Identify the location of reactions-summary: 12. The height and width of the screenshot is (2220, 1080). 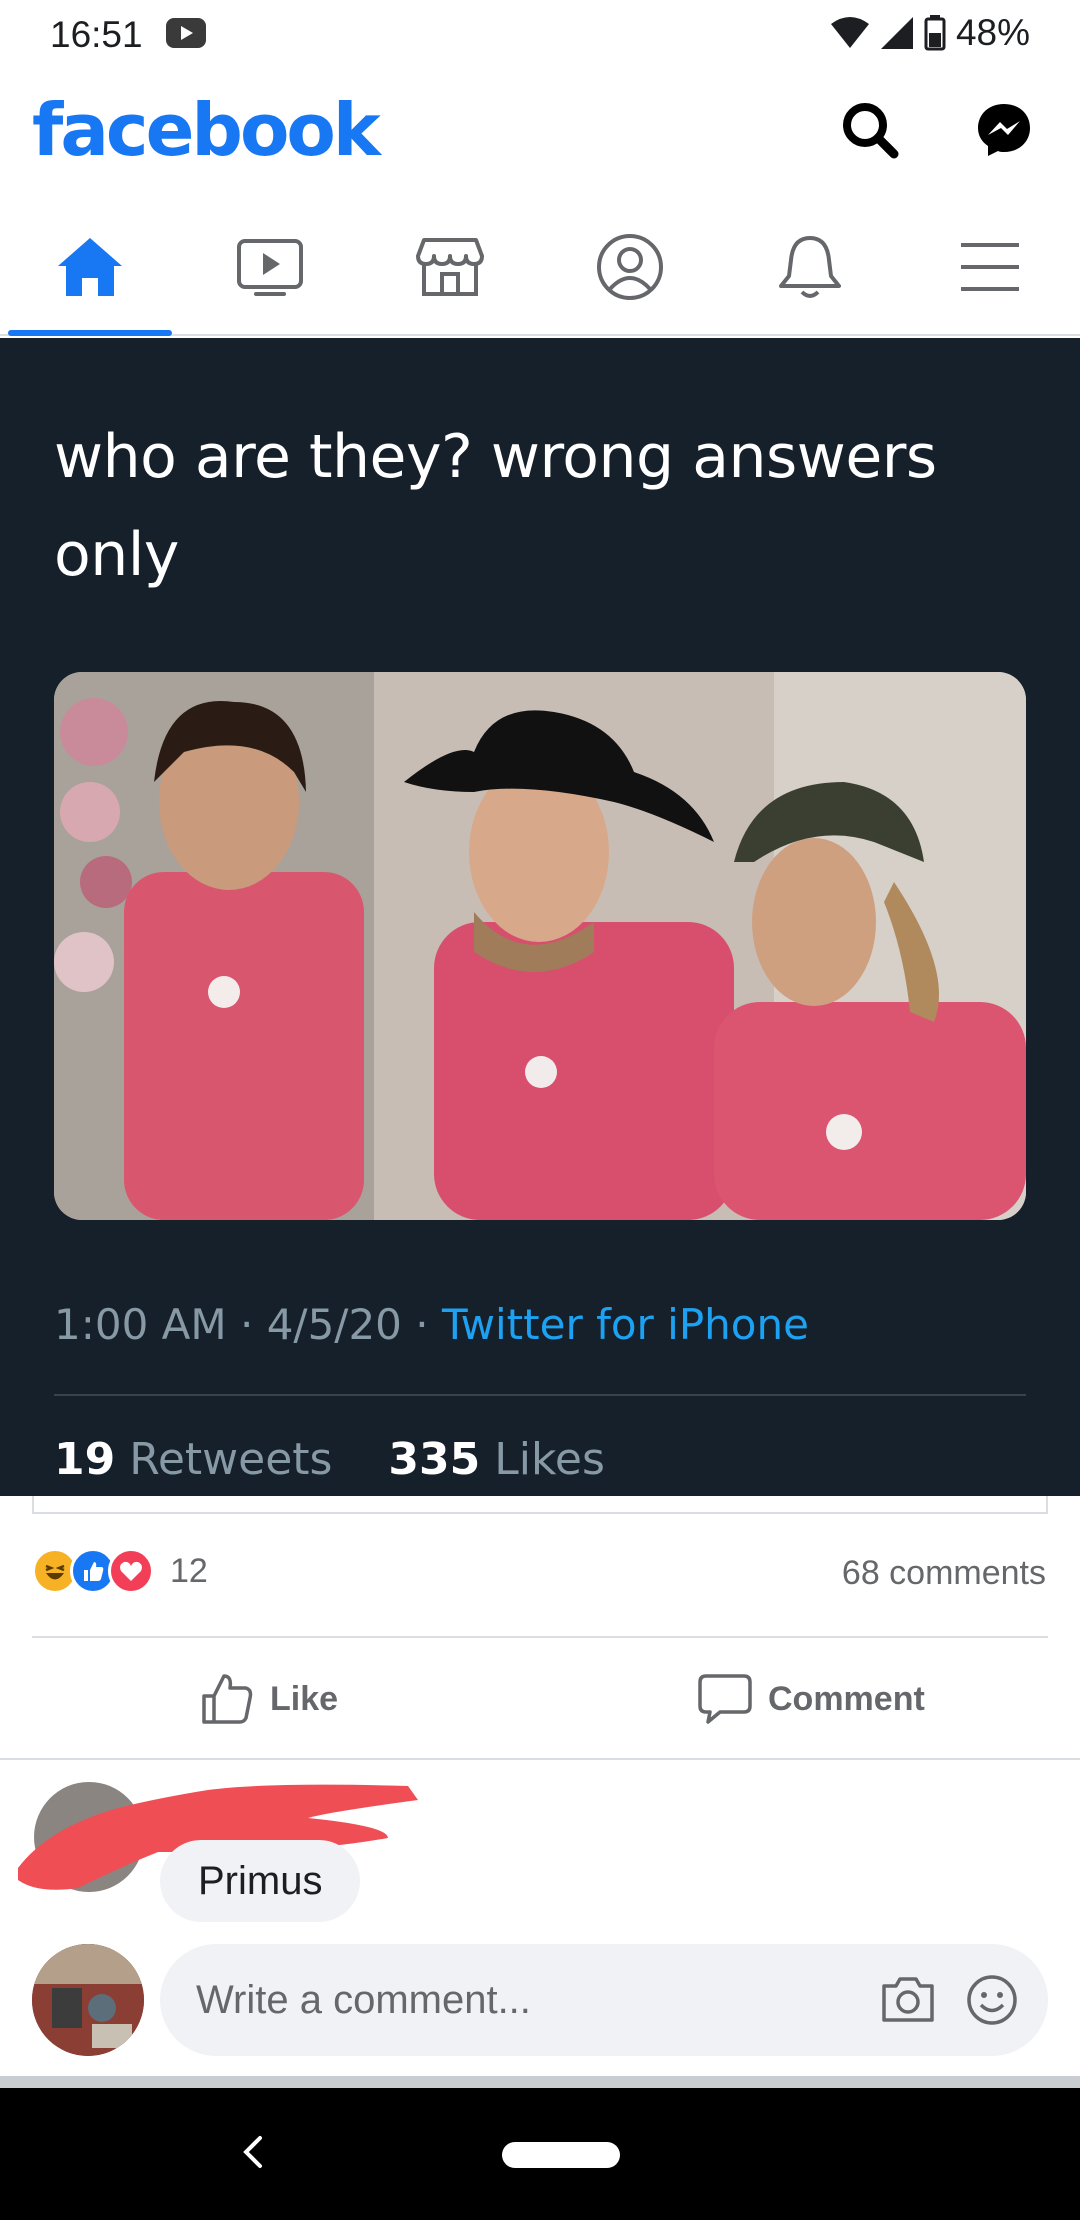
(120, 1571).